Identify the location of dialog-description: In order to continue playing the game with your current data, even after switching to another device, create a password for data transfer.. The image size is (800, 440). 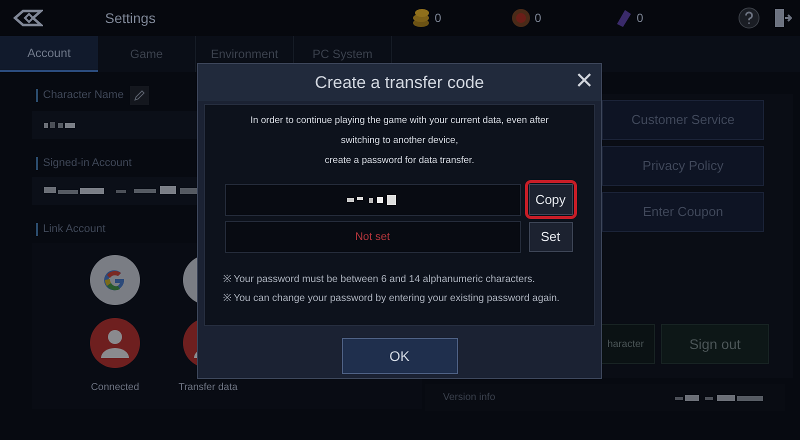
(399, 141).